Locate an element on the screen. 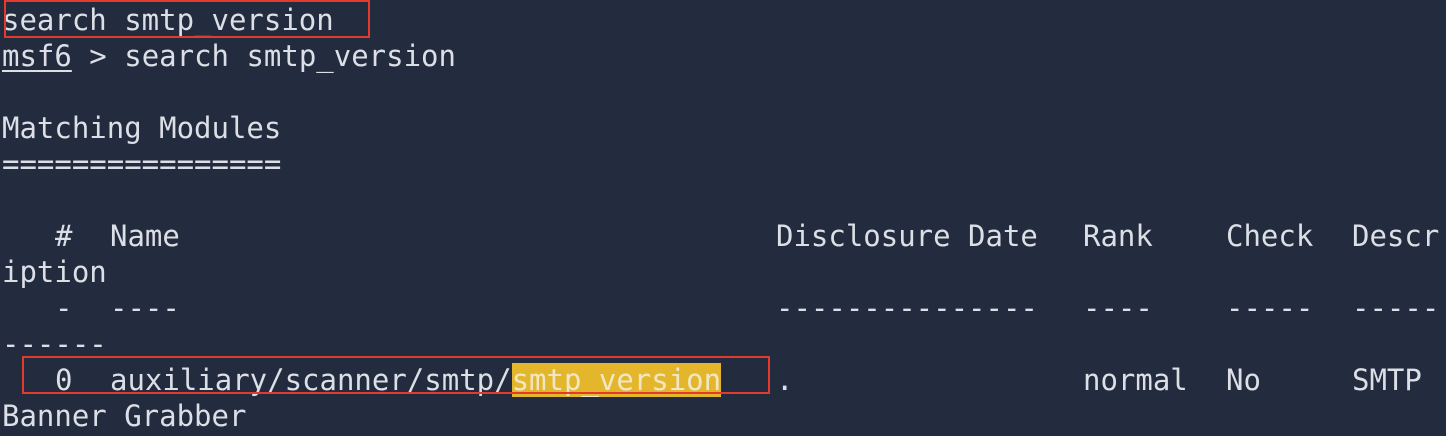 Image resolution: width=1446 pixels, height=436 pixels. row-module-name: auxiliary/scanner/smtp/smtp_version is located at coordinates (416, 380).